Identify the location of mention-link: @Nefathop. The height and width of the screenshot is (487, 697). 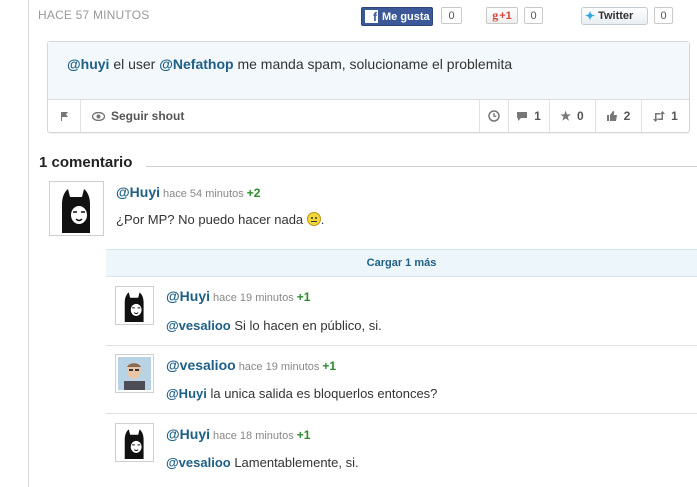
(196, 64).